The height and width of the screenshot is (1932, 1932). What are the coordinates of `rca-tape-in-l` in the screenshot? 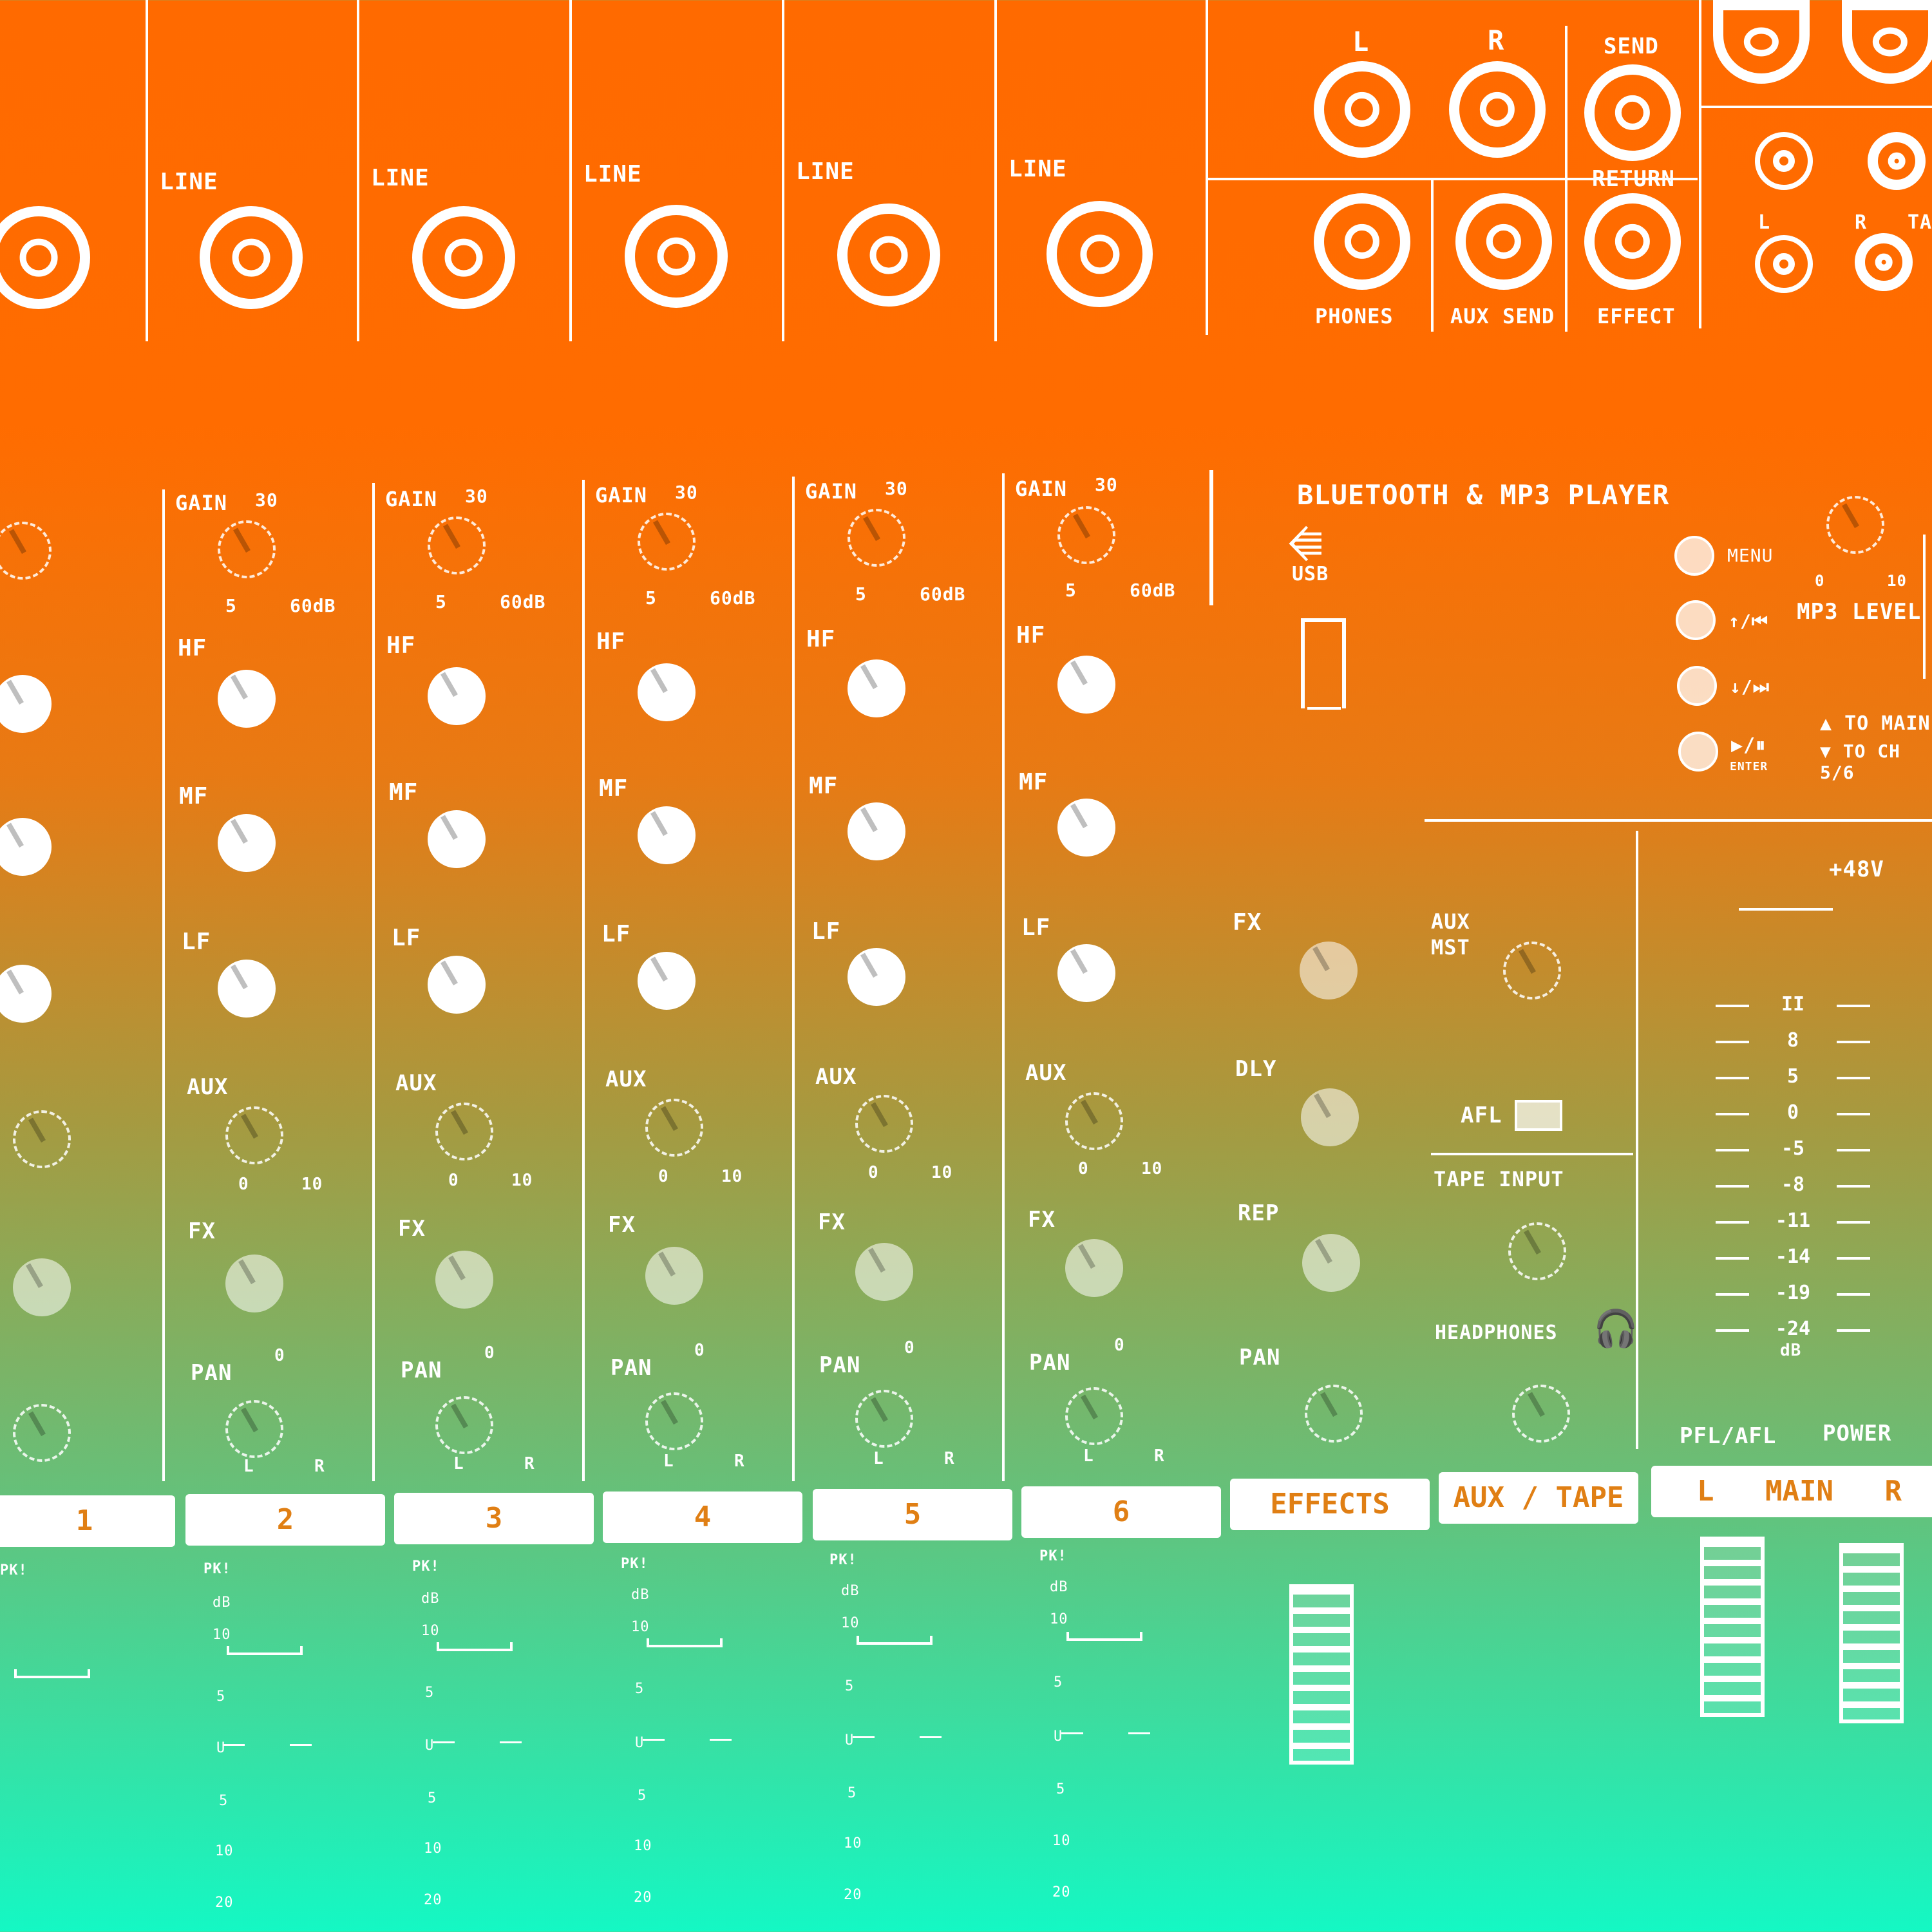 It's located at (1784, 161).